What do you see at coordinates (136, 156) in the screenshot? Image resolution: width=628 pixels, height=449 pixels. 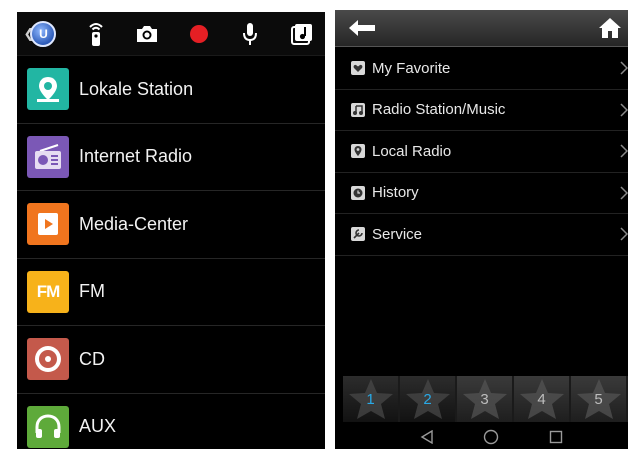 I see `source-label: Internet Radio` at bounding box center [136, 156].